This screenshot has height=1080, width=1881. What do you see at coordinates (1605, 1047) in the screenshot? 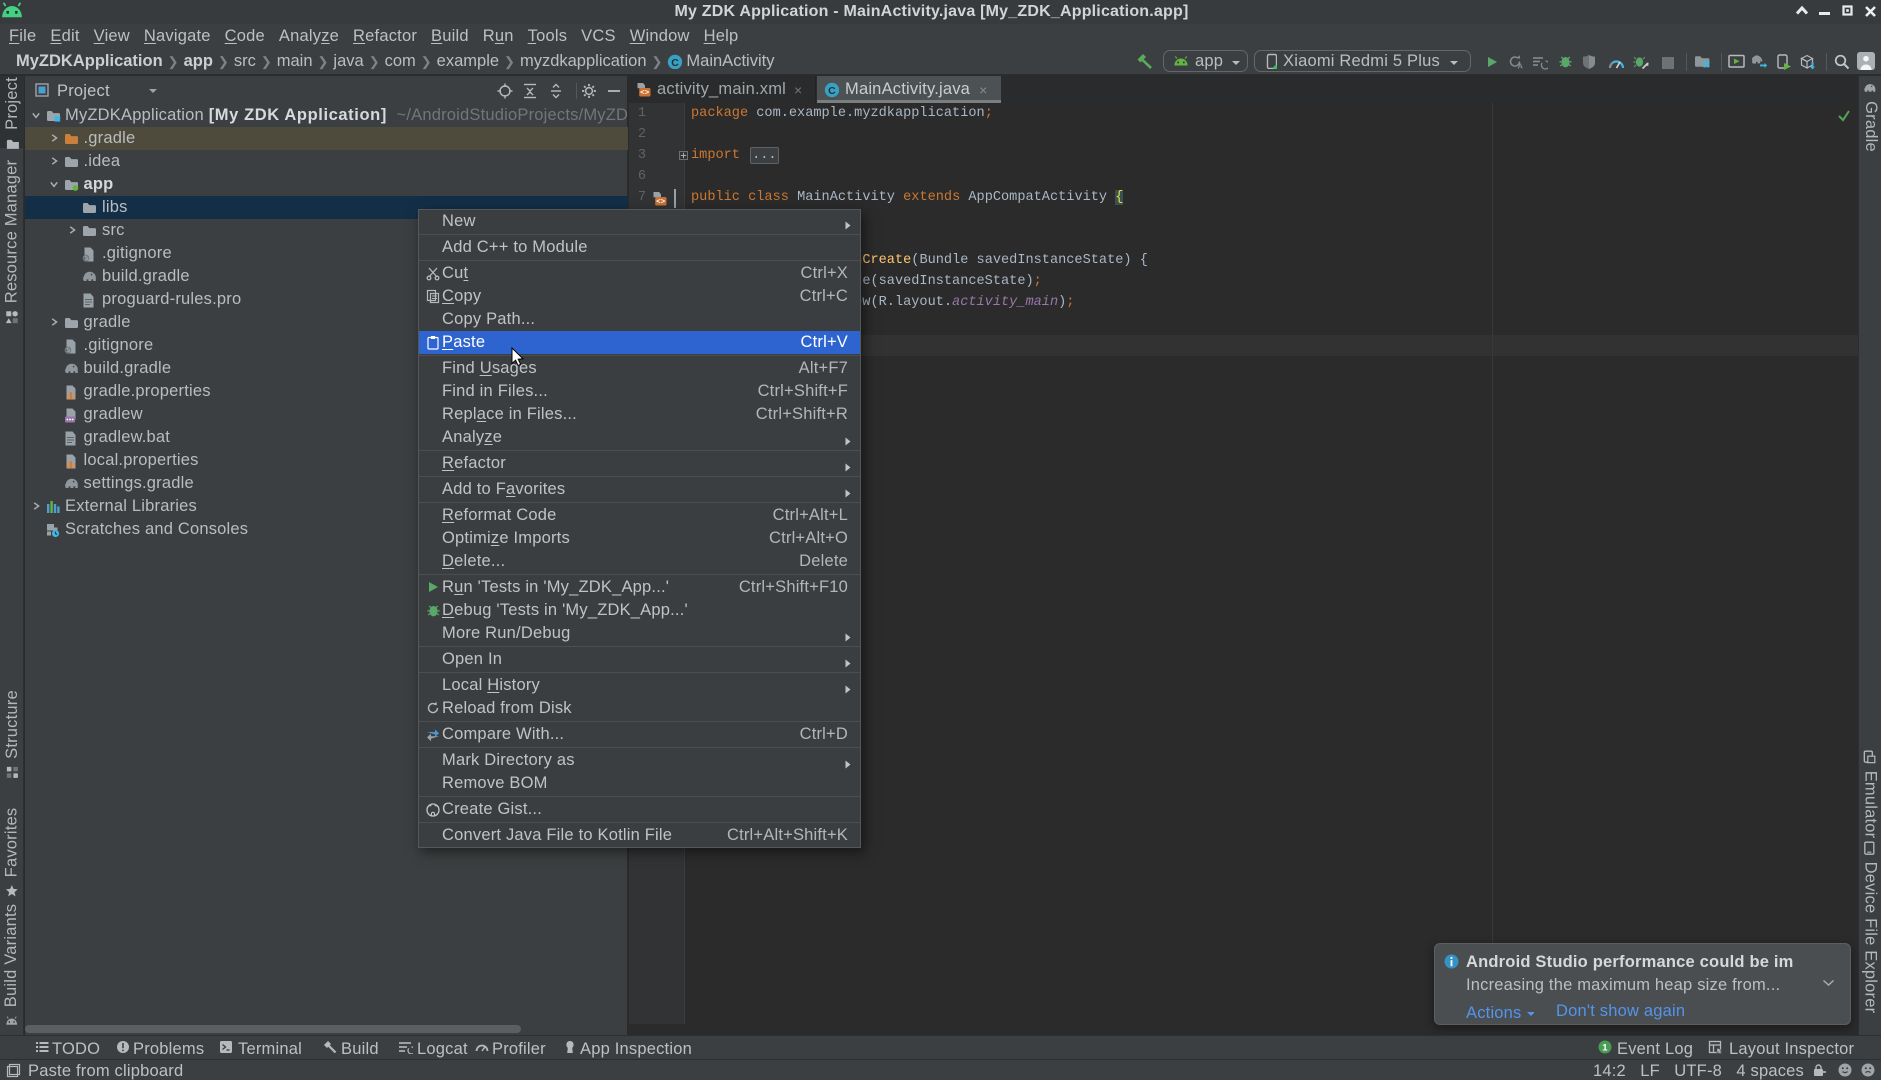
I see `svg-text: 1` at bounding box center [1605, 1047].